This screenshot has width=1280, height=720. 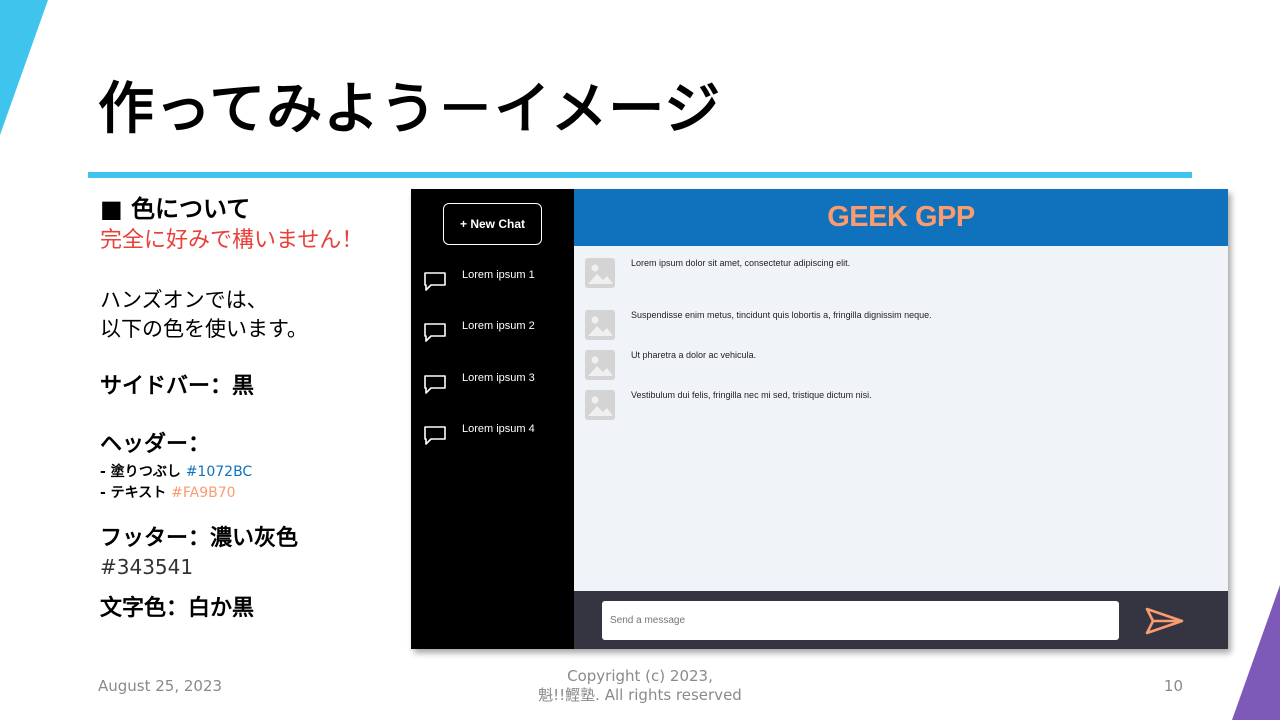 I want to click on text-label: - テキスト, so click(x=133, y=493).